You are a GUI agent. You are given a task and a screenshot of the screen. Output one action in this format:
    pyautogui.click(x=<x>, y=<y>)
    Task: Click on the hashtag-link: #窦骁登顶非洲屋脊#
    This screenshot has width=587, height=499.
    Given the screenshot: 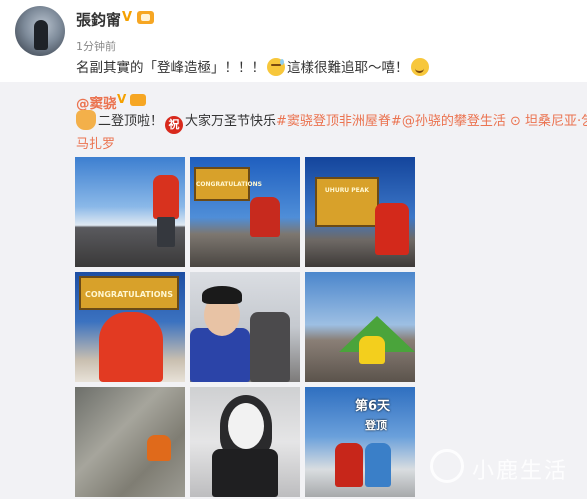 What is the action you would take?
    pyautogui.click(x=339, y=121)
    